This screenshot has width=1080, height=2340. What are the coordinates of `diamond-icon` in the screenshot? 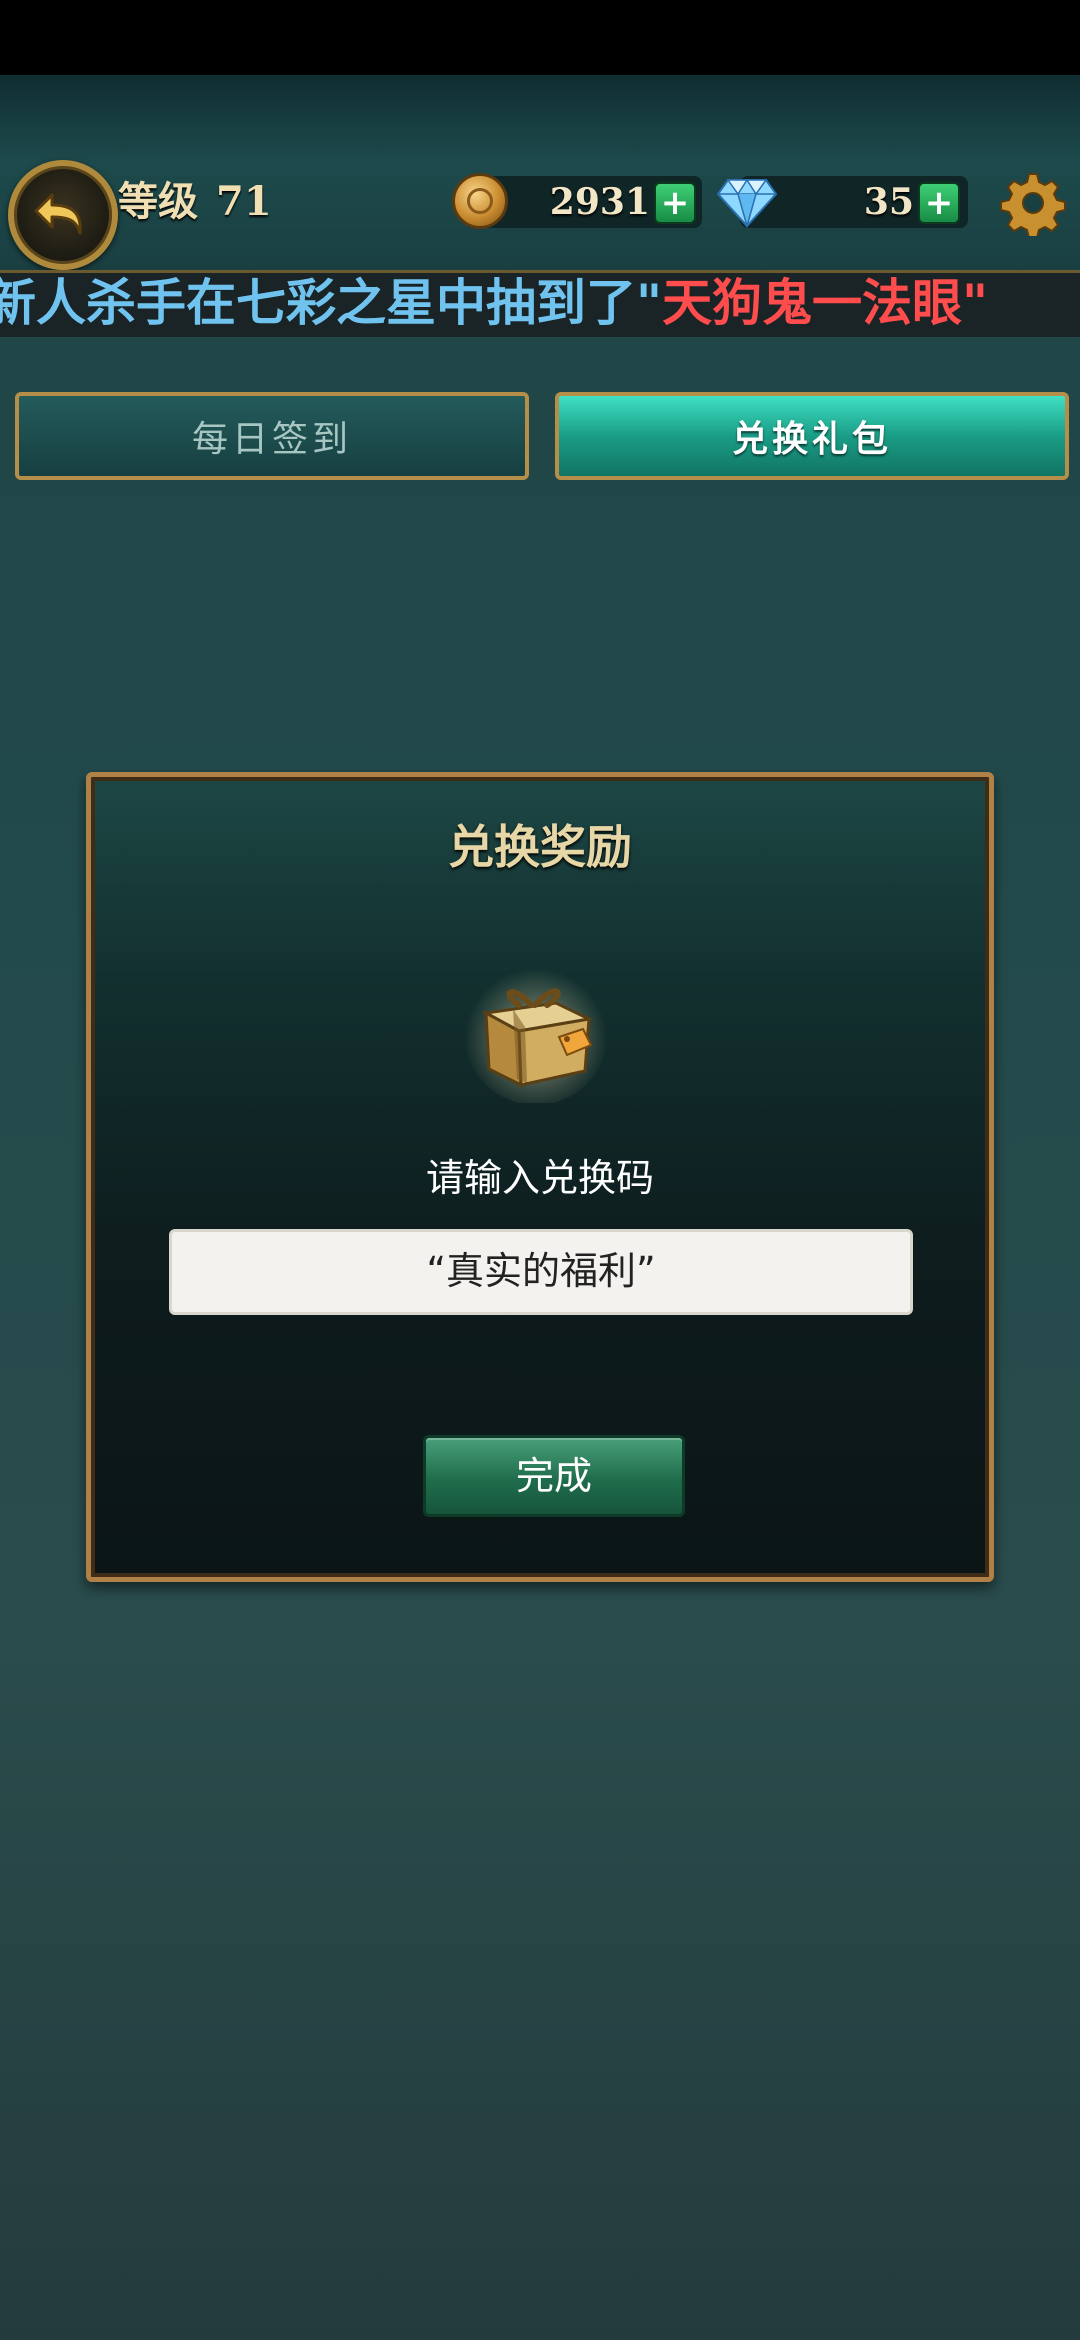 It's located at (747, 203).